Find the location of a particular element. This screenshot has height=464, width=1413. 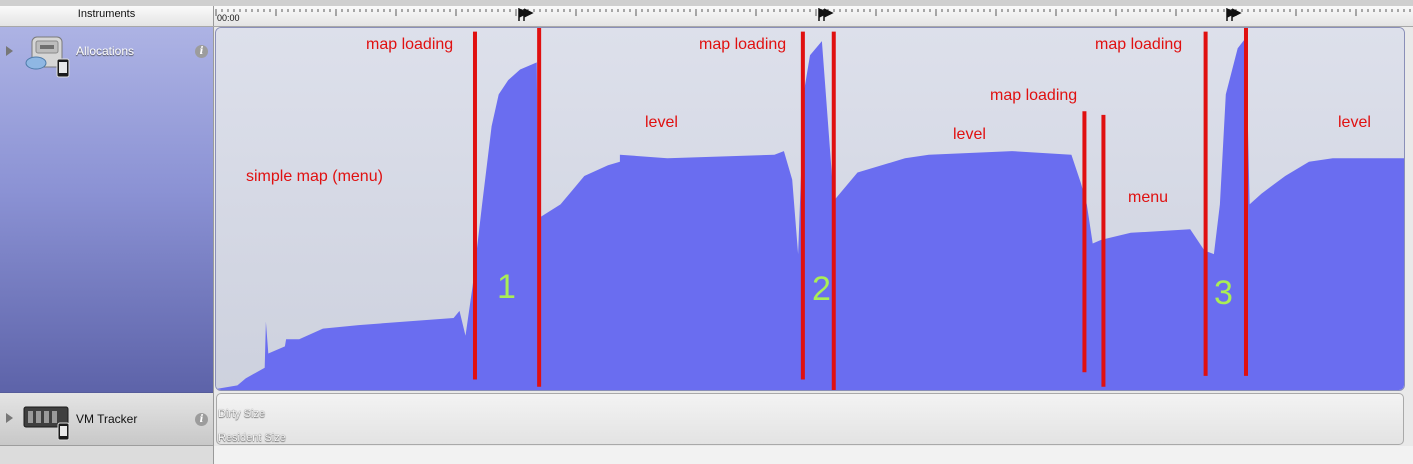

vm-tracker-track: Dirty Size Resident Size is located at coordinates (810, 419).